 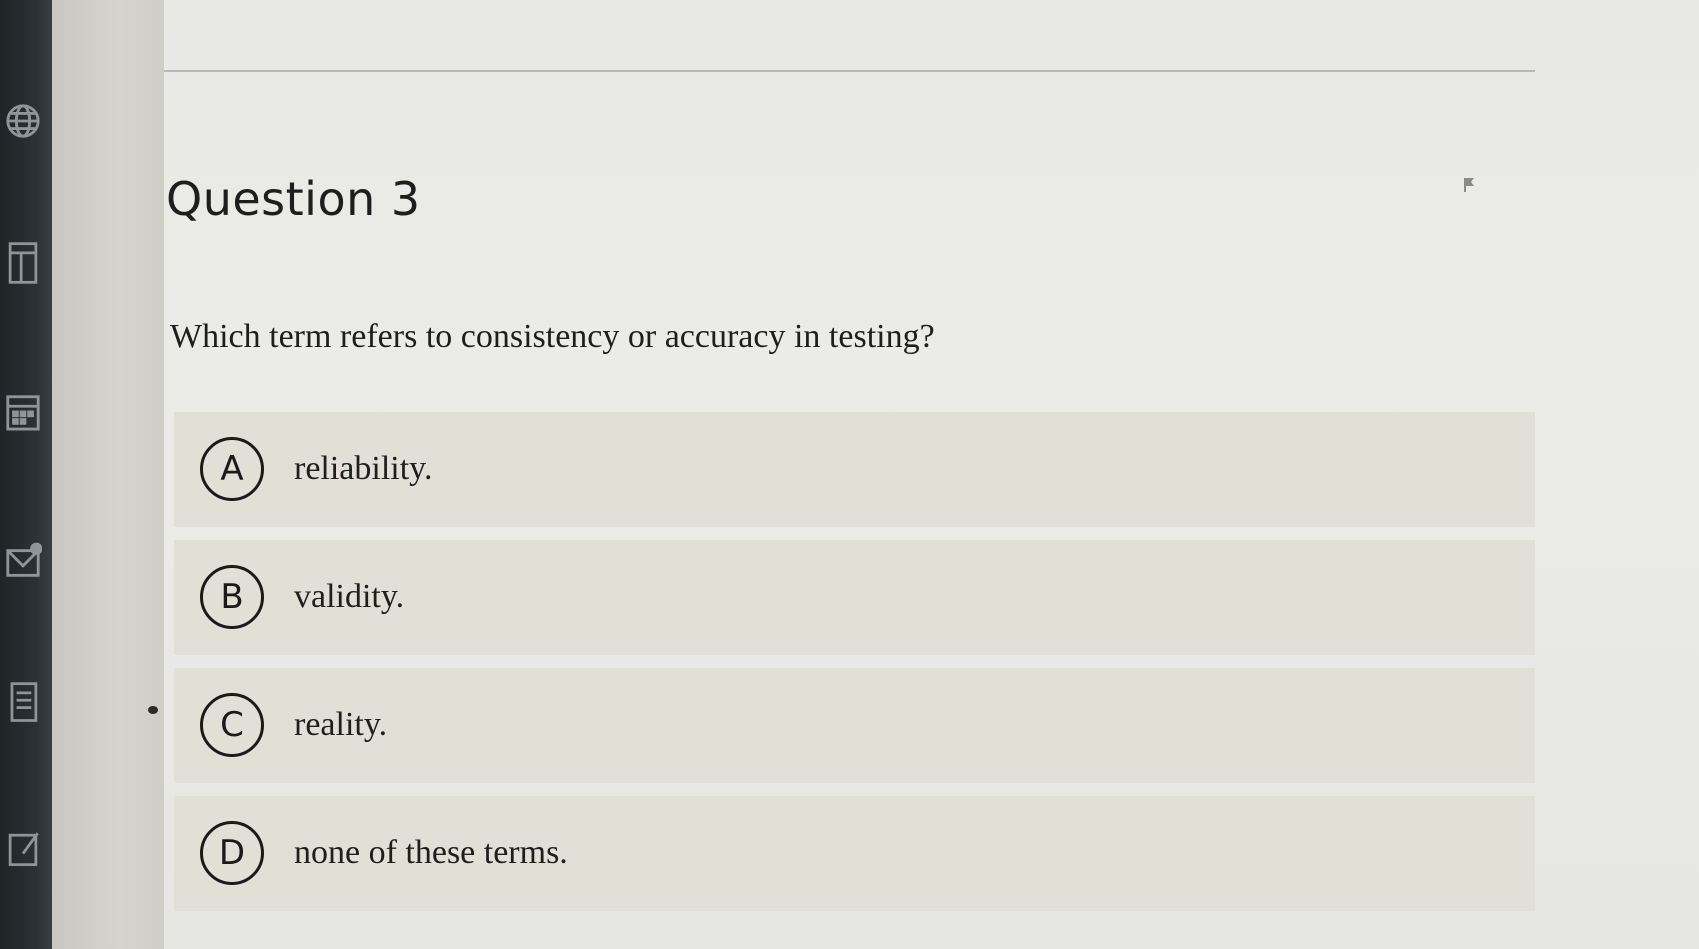 I want to click on answer-option-a: A reliability., so click(x=854, y=469).